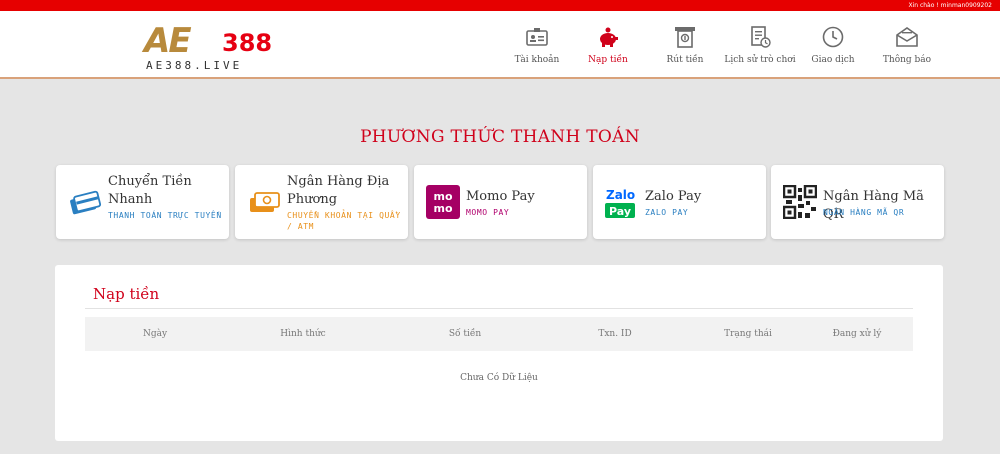 Image resolution: width=1000 pixels, height=454 pixels. Describe the element at coordinates (500, 5) in the screenshot. I see `top-bar: Xin chào ! minman0909202` at that location.